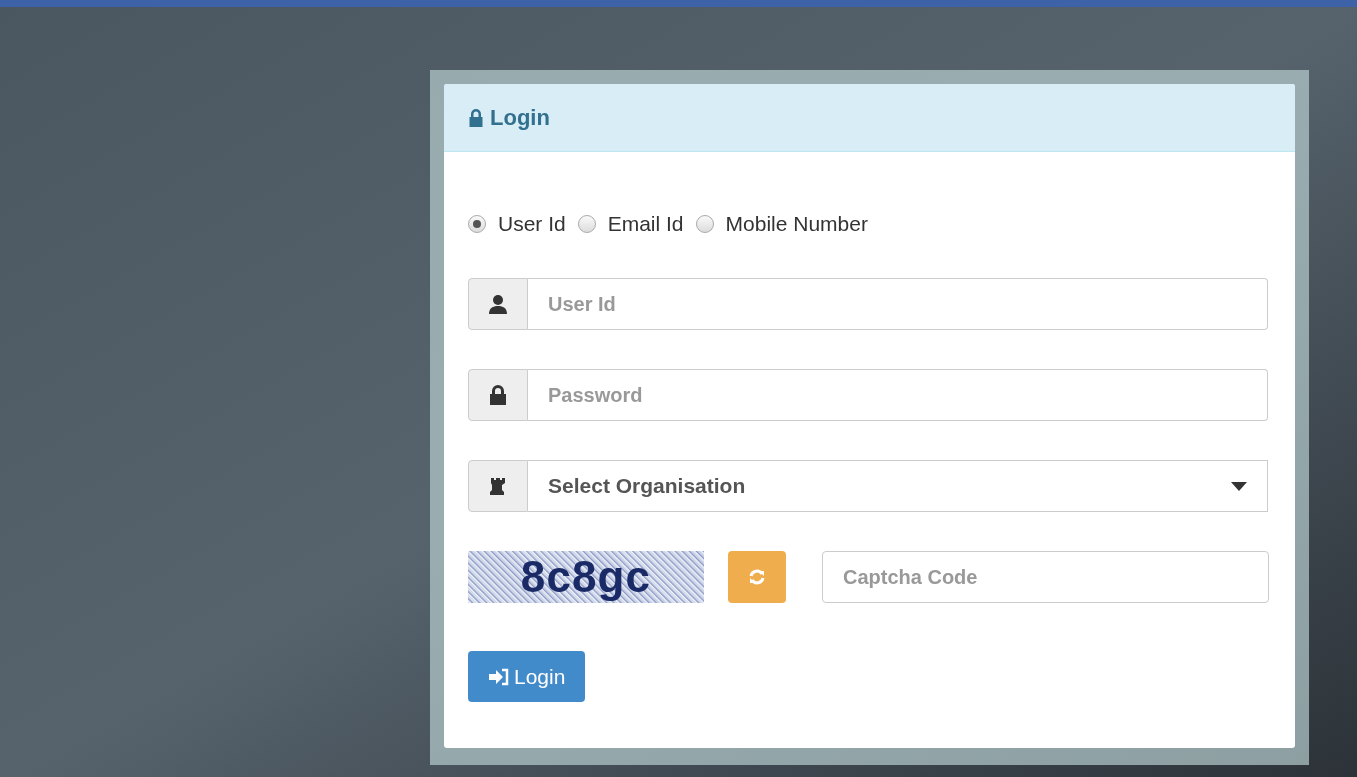 The image size is (1357, 777). I want to click on captcha-image: 8c8gc, so click(586, 577).